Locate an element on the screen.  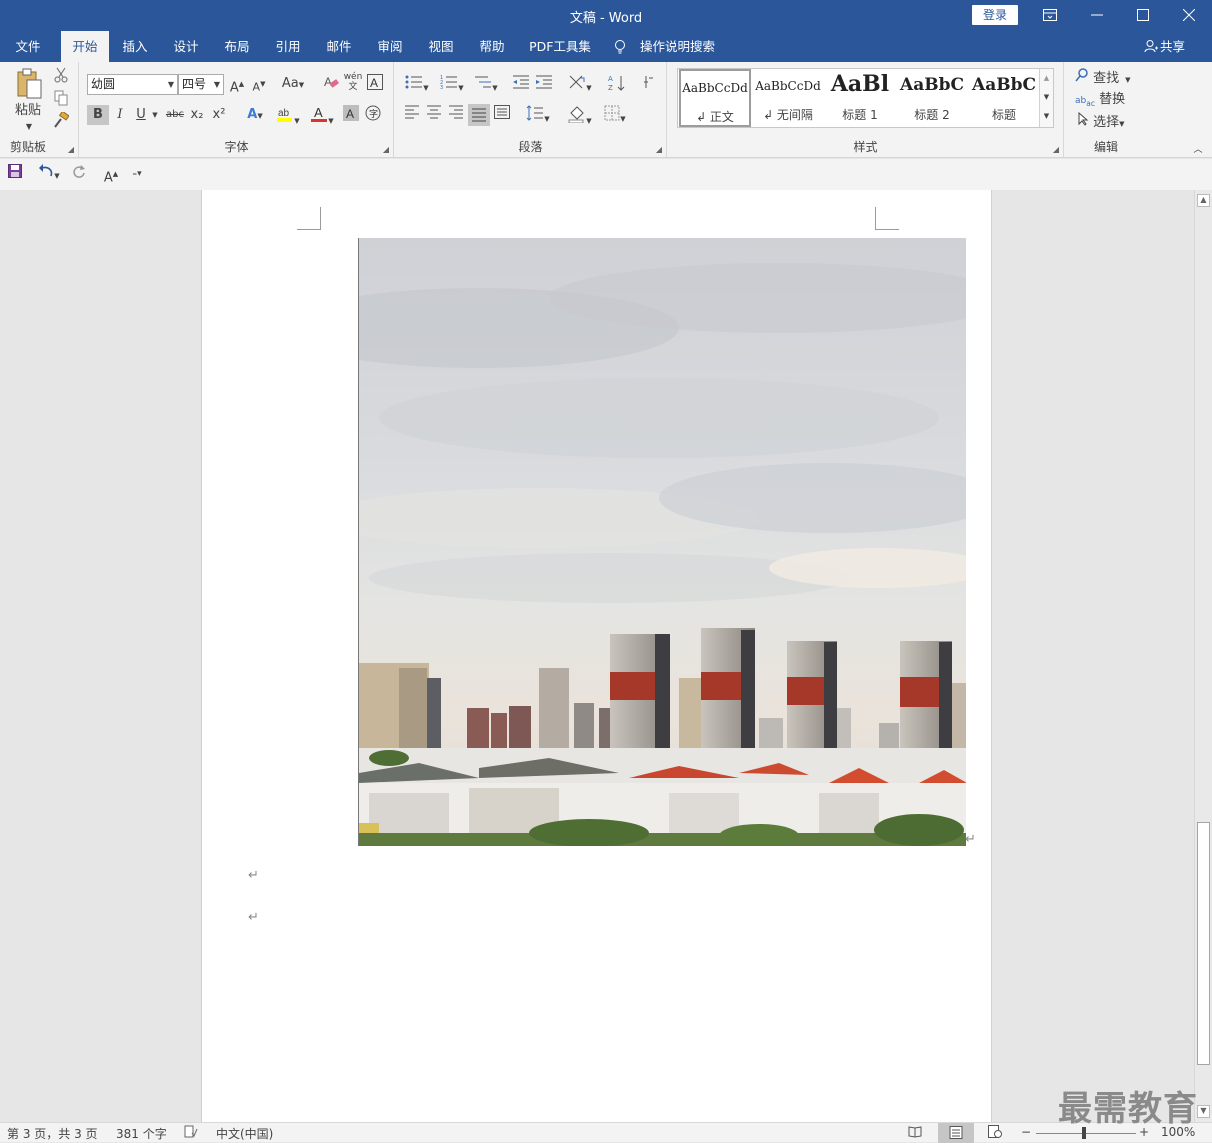
read-mode-icon is located at coordinates (915, 1133).